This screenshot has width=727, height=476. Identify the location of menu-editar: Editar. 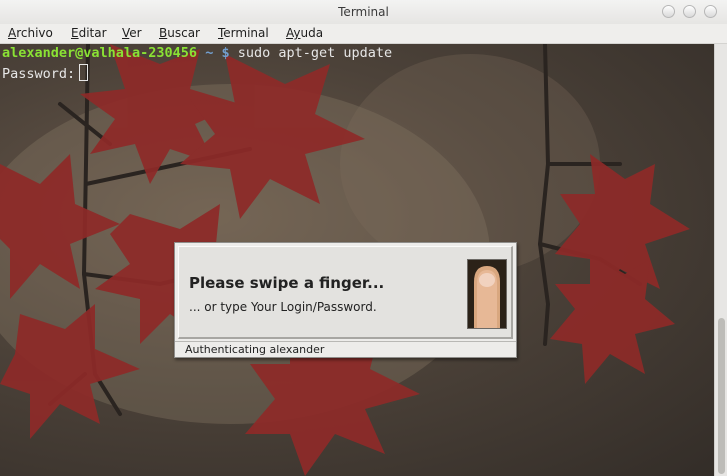
(89, 33).